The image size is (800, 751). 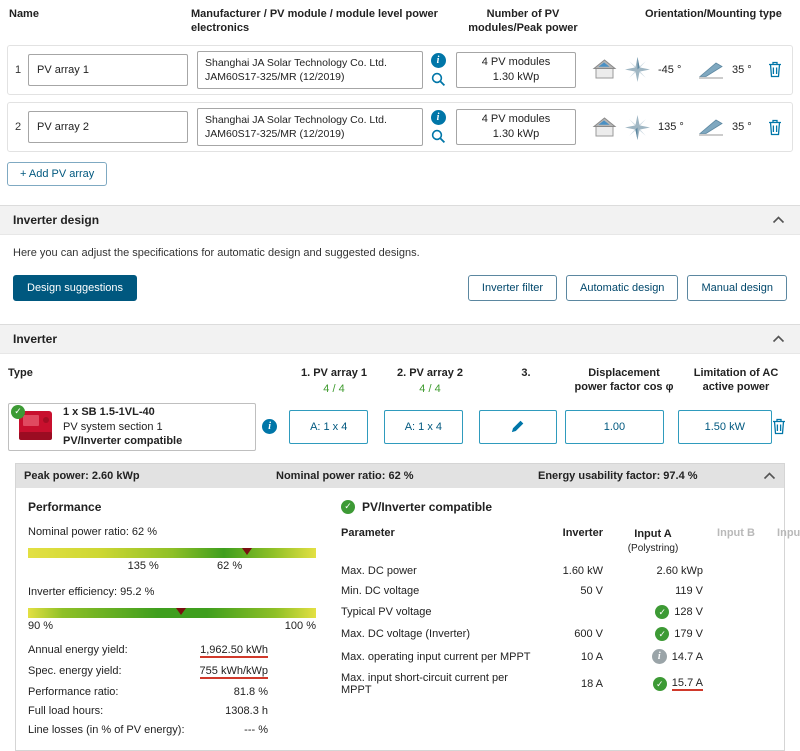 I want to click on input-a-value: 2.60 kWp, so click(x=679, y=571).